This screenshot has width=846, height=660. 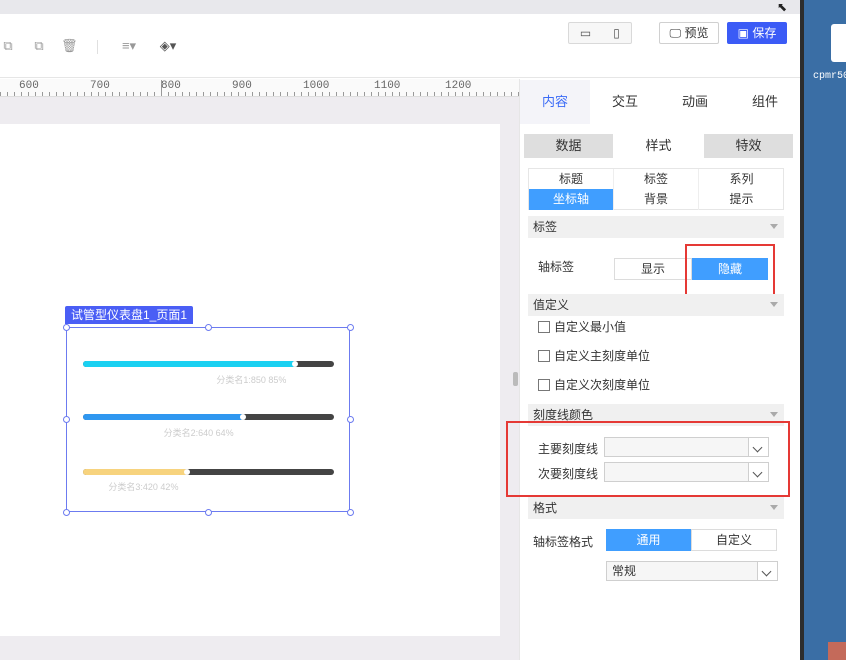 What do you see at coordinates (8, 46) in the screenshot?
I see `copy-icon: ⧉` at bounding box center [8, 46].